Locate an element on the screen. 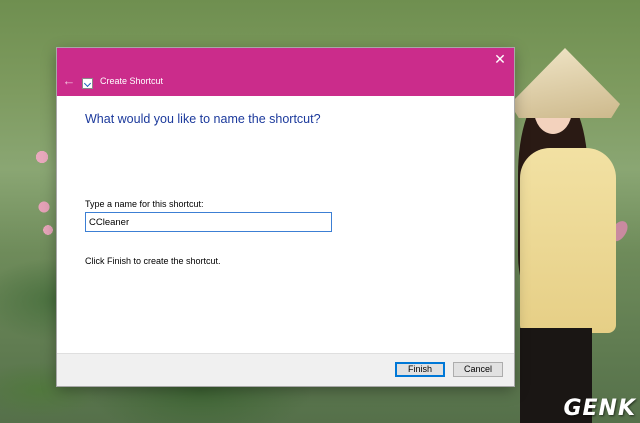 This screenshot has width=640, height=423. shortcut-name-label: Type a name for this shortcut: is located at coordinates (144, 204).